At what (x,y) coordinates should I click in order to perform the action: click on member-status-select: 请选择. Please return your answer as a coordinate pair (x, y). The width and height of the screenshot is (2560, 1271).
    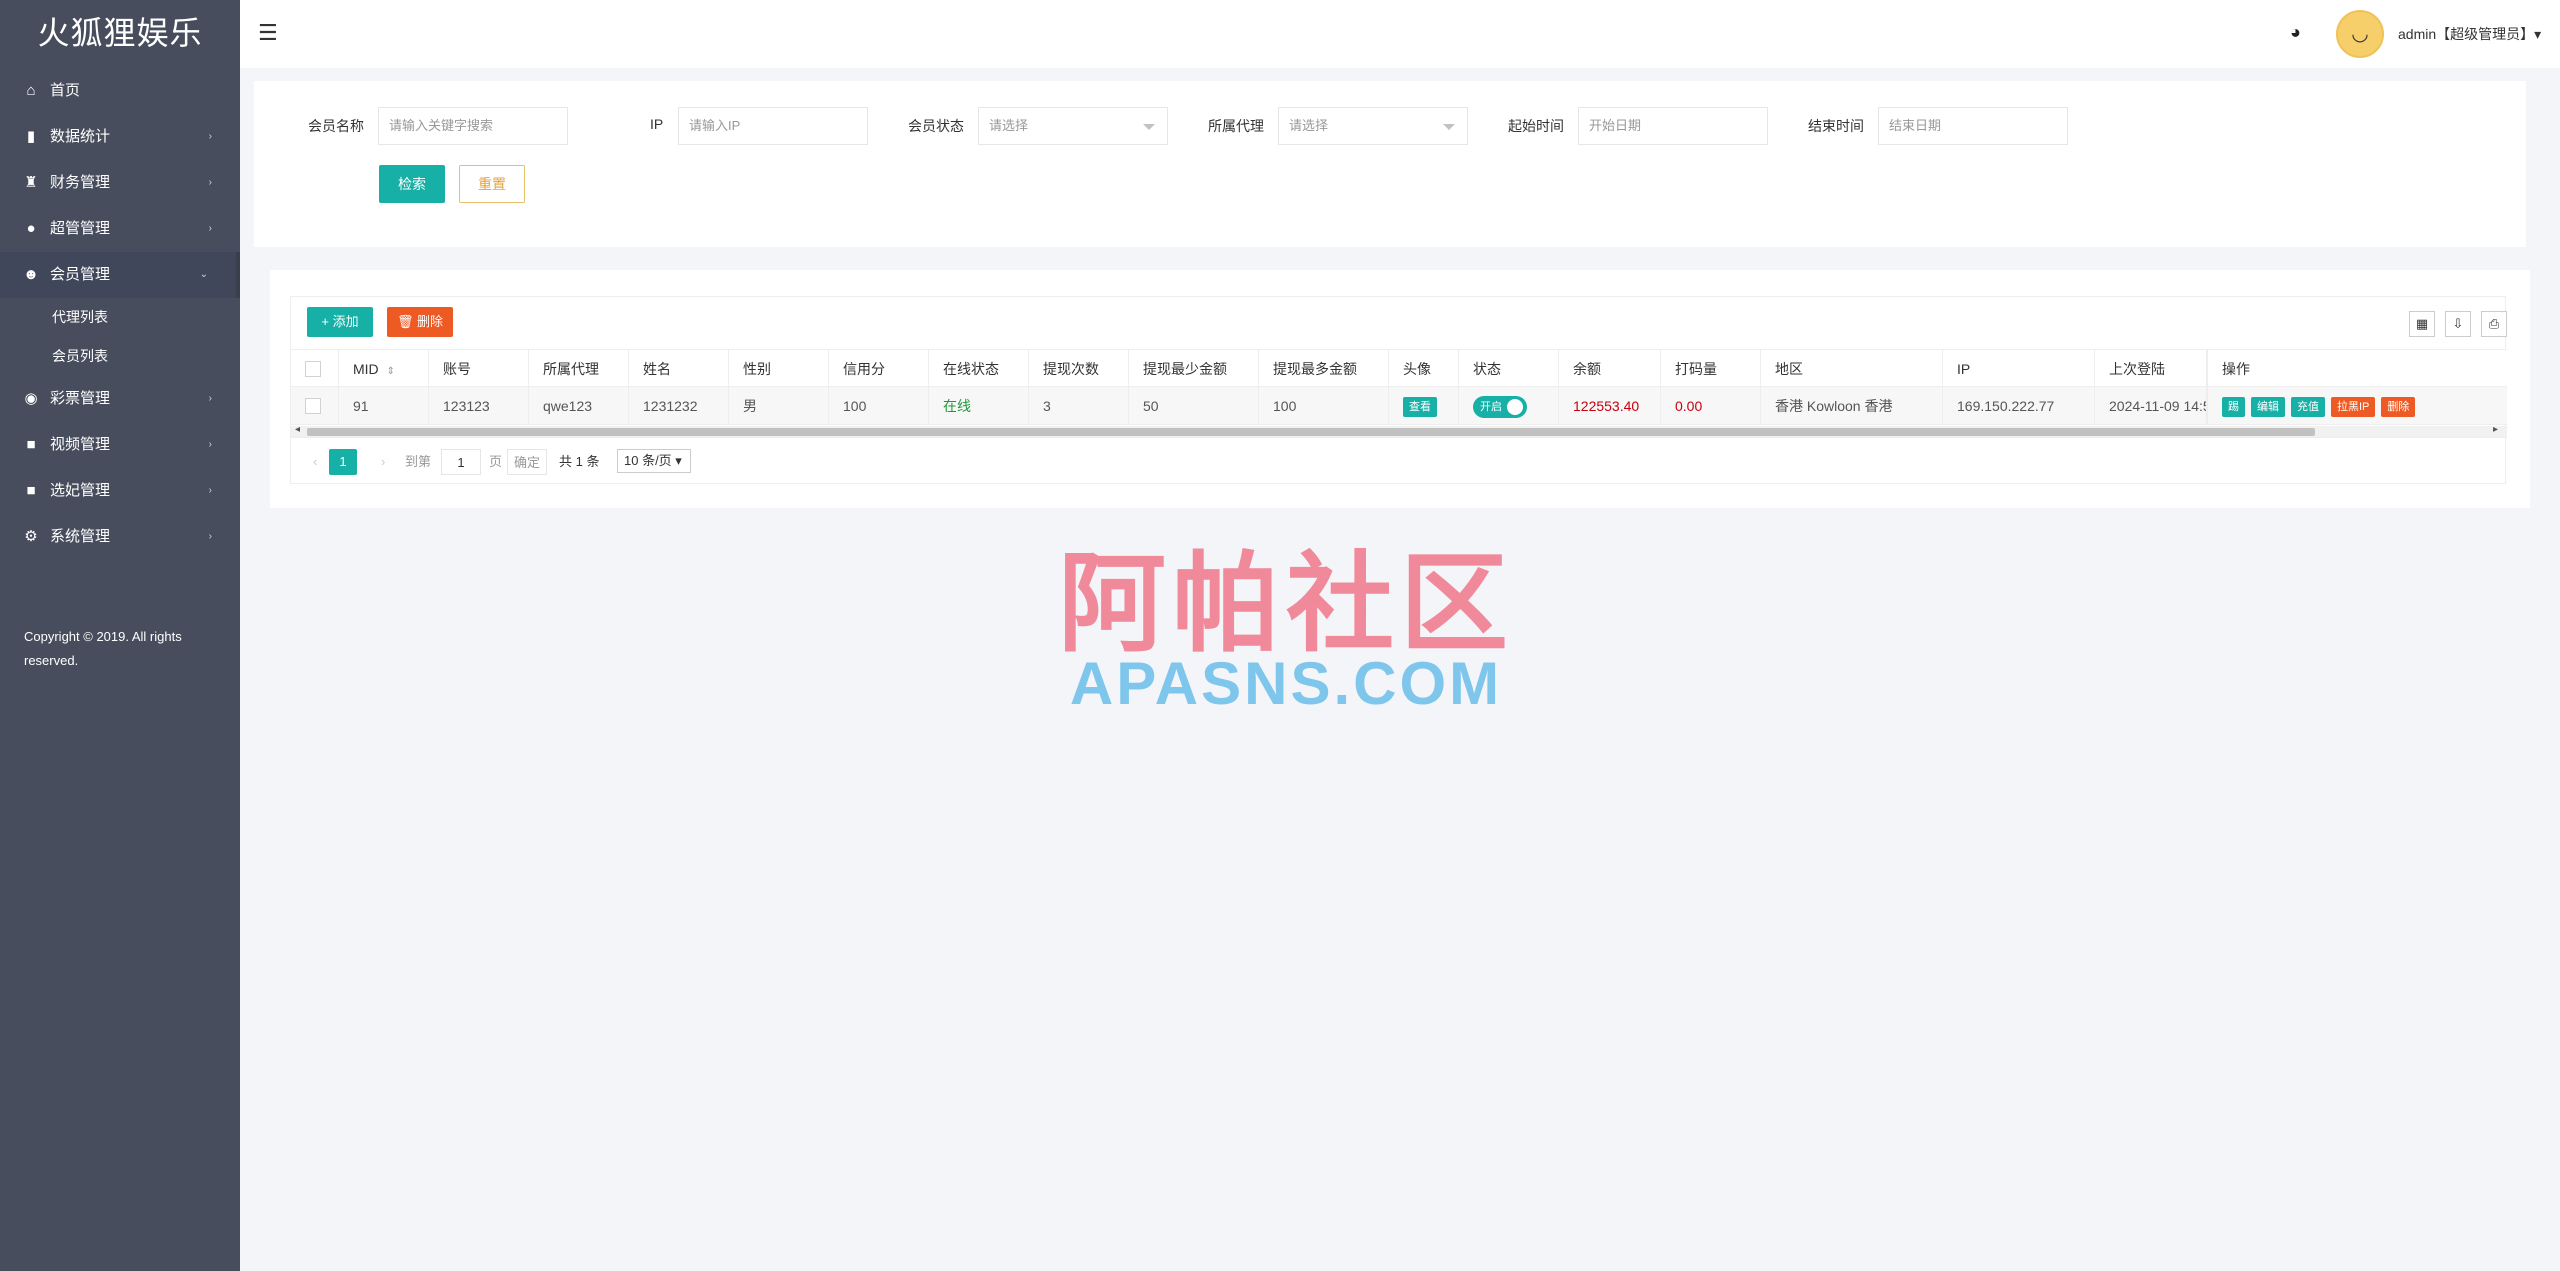
    Looking at the image, I should click on (1073, 126).